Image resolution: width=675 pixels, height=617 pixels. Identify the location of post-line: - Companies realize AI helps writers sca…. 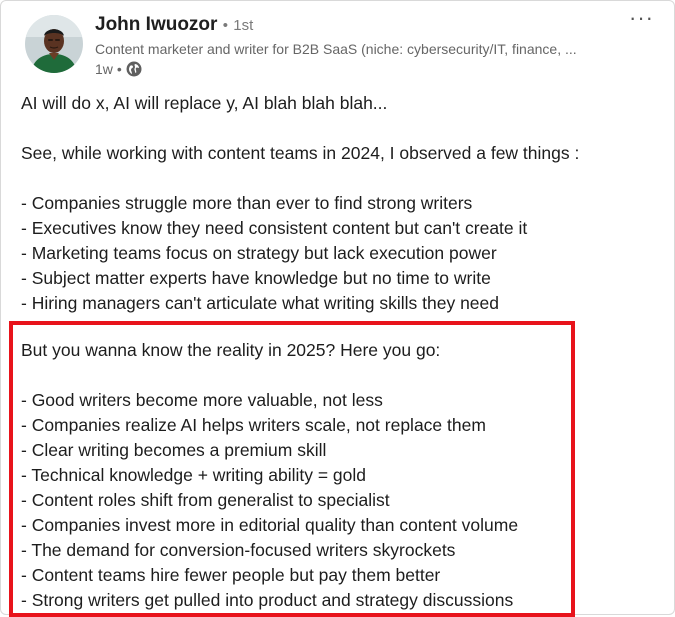
(253, 425).